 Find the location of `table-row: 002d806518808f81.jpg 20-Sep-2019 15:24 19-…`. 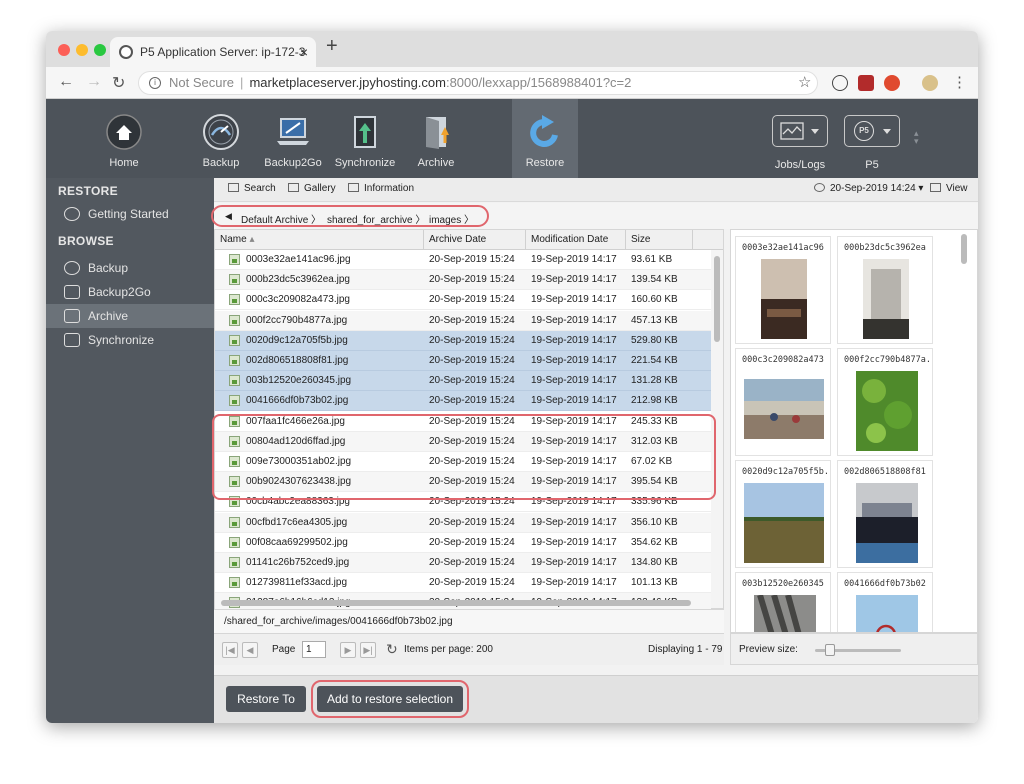

table-row: 002d806518808f81.jpg 20-Sep-2019 15:24 19-… is located at coordinates (463, 361).